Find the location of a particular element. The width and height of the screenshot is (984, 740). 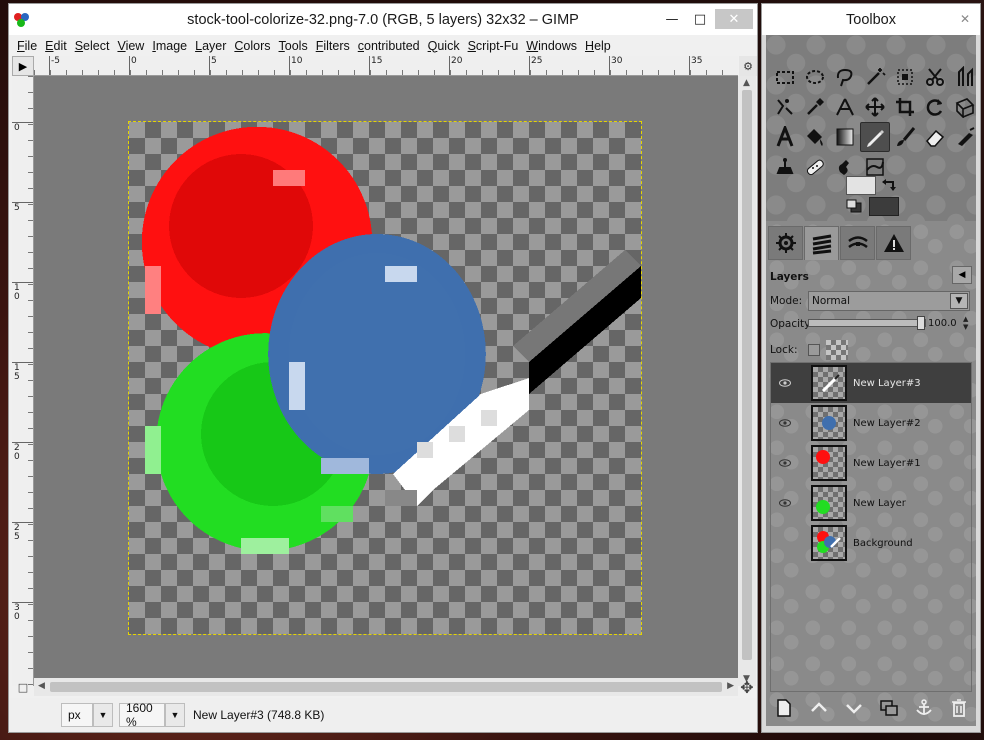

tool-ellipse-select is located at coordinates (815, 77).